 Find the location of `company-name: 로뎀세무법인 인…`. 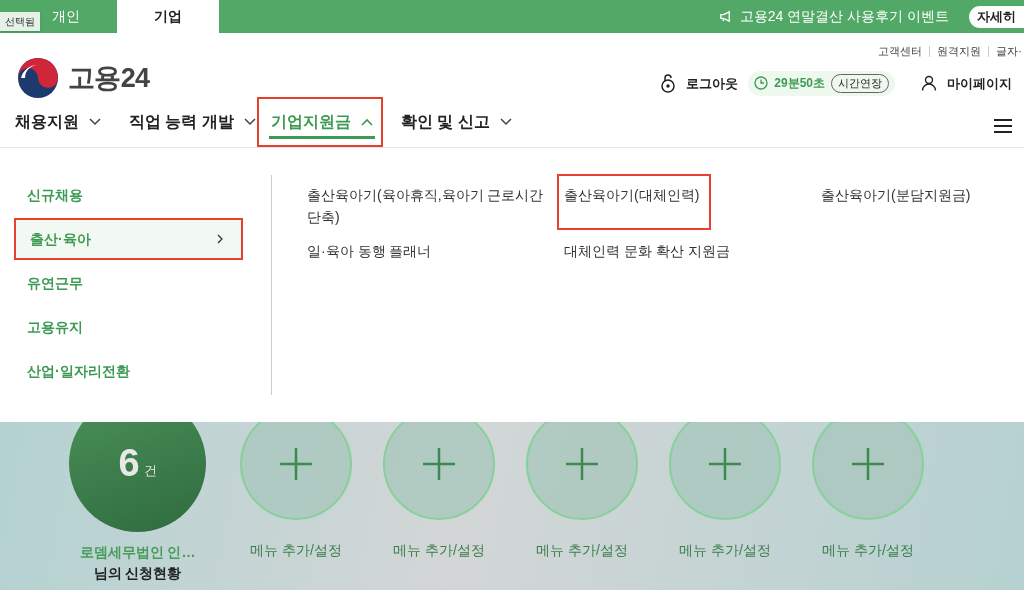

company-name: 로뎀세무법인 인… is located at coordinates (137, 552).